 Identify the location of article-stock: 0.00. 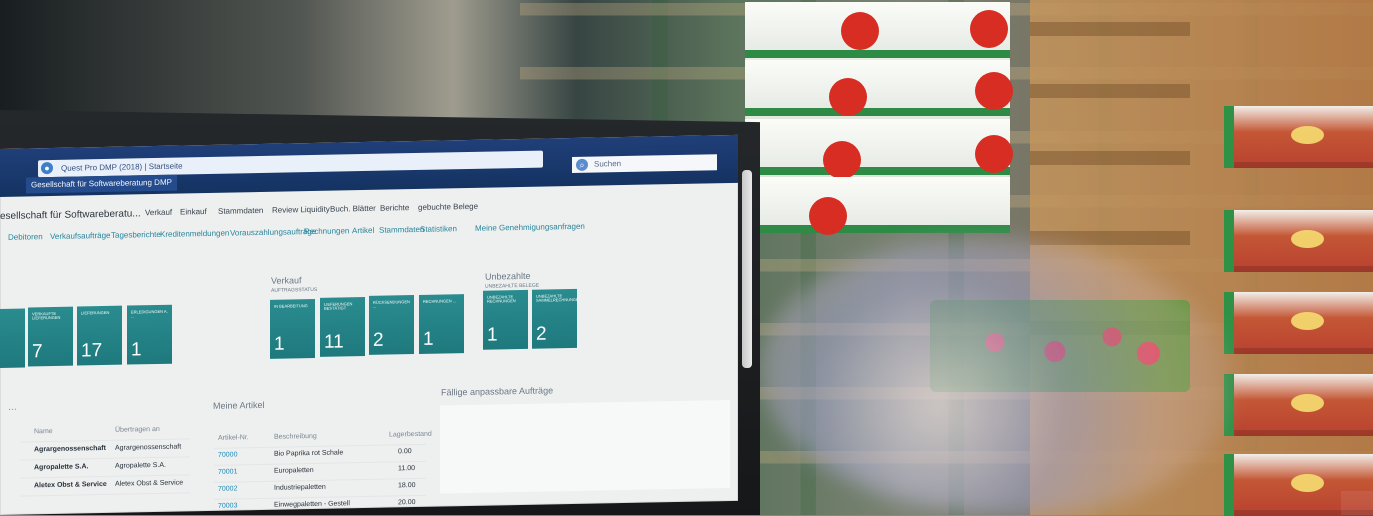
(405, 452).